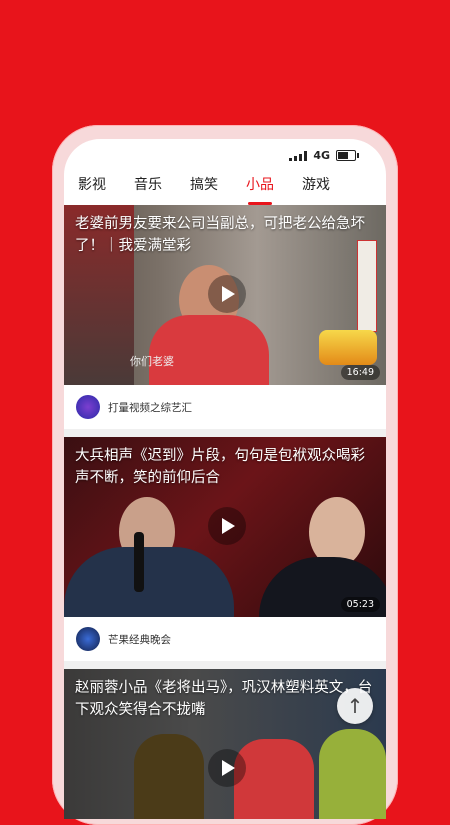 This screenshot has height=825, width=450. What do you see at coordinates (139, 562) in the screenshot?
I see `microphone` at bounding box center [139, 562].